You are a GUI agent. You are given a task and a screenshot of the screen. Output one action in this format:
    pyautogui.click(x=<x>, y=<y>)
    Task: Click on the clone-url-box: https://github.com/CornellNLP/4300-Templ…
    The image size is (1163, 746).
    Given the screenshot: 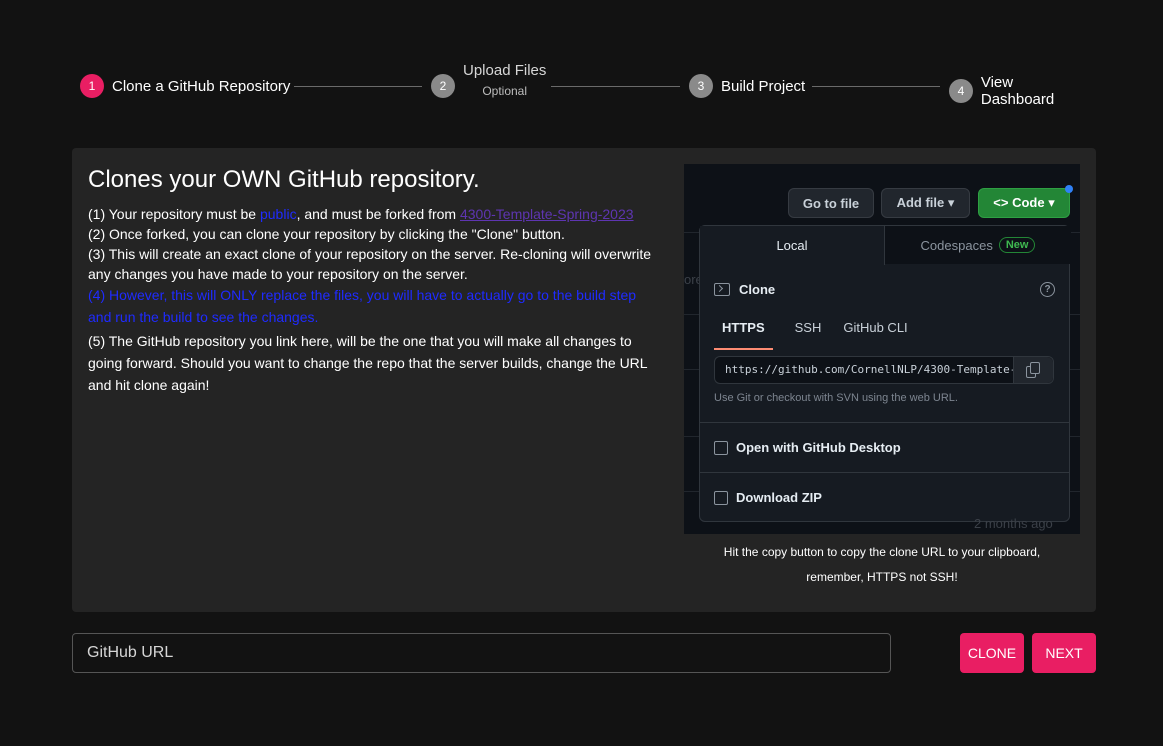 What is the action you would take?
    pyautogui.click(x=884, y=370)
    